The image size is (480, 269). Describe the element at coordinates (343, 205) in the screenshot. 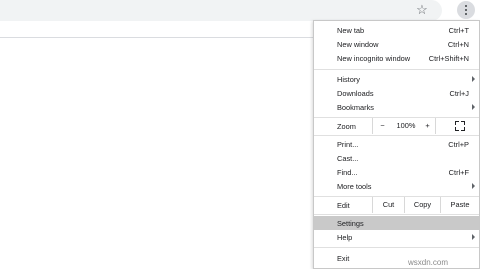

I see `edit-label: Edit` at that location.